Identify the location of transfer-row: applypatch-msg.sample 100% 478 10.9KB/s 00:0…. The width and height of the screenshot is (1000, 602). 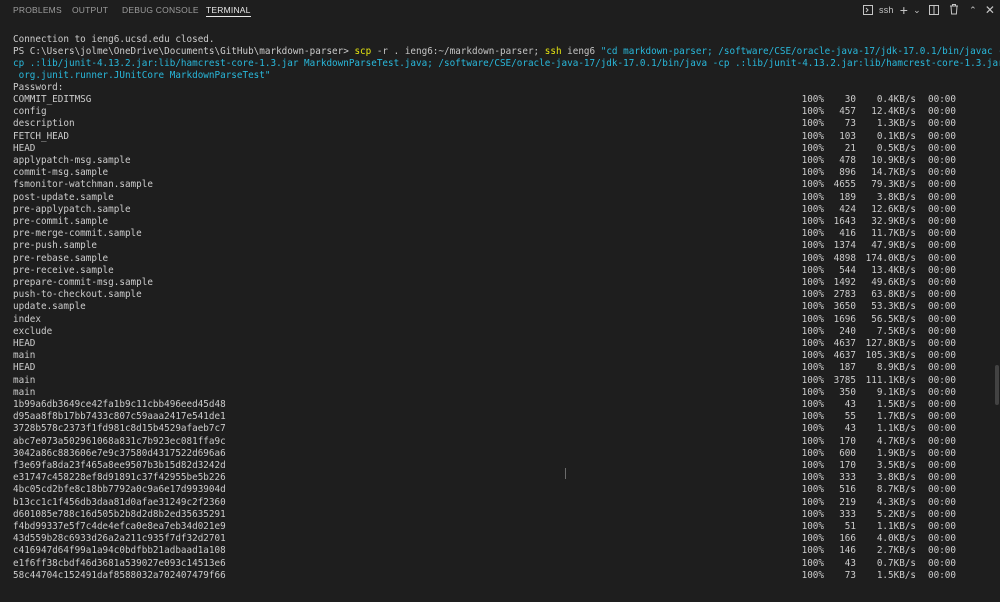
(500, 161).